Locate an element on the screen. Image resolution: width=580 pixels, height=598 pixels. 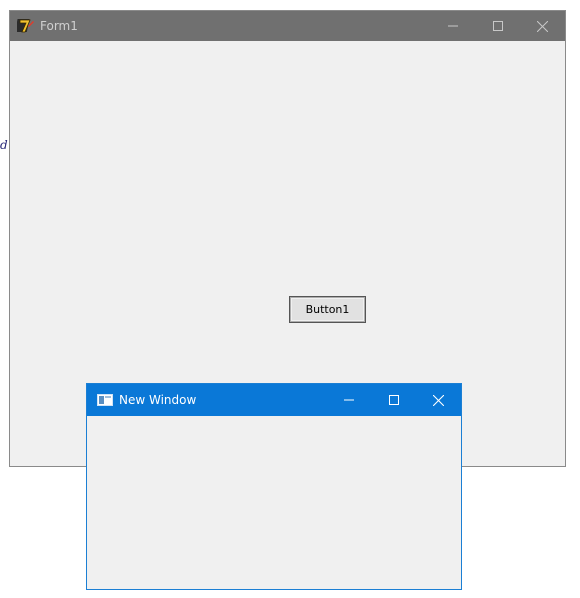
form1-maximize-button is located at coordinates (497, 26).